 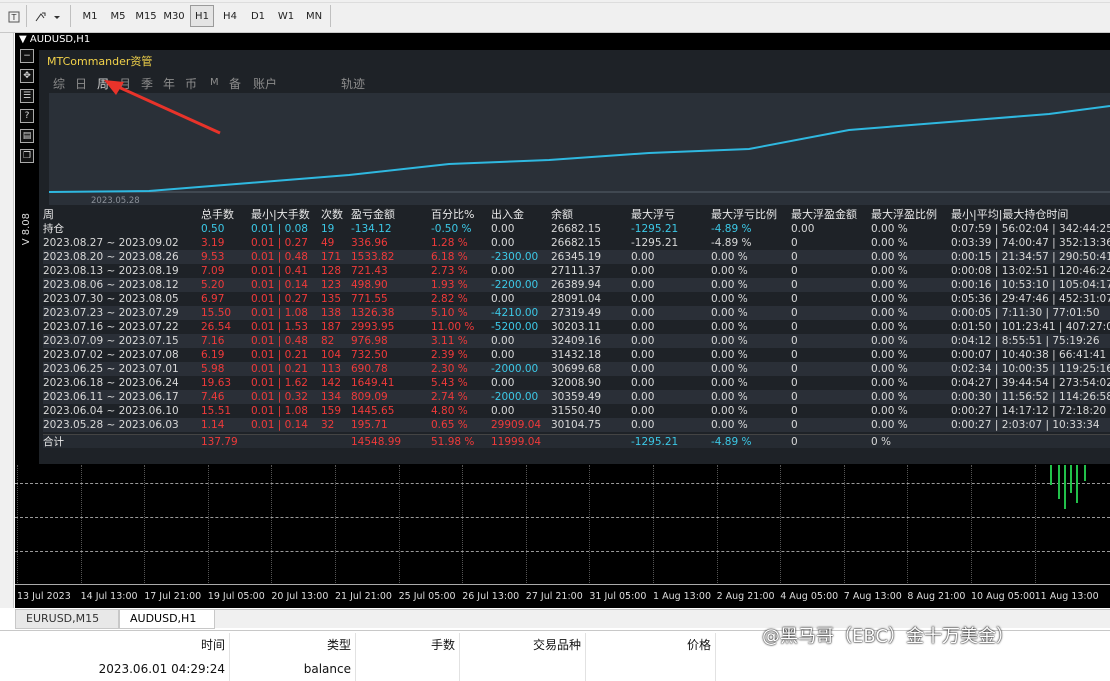 I want to click on table-cell: 19.63, so click(x=216, y=383).